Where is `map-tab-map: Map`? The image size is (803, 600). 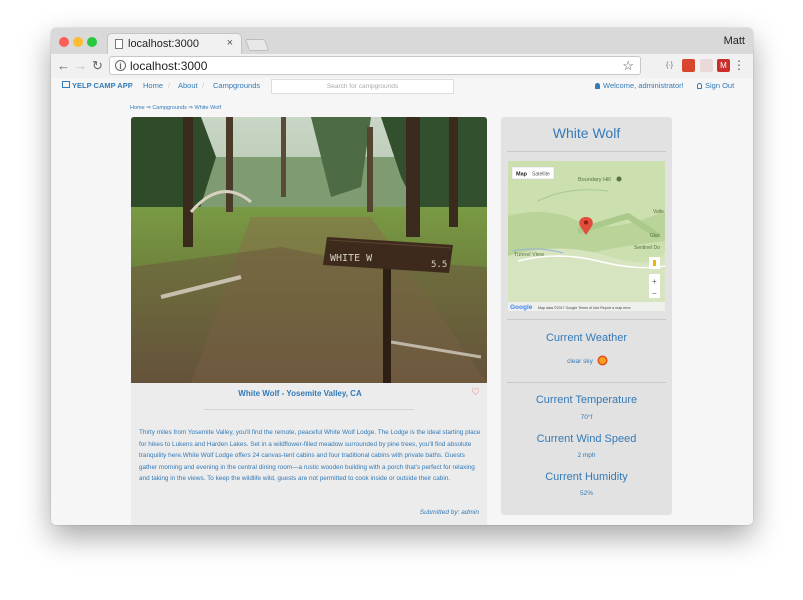
map-tab-map: Map is located at coordinates (522, 175).